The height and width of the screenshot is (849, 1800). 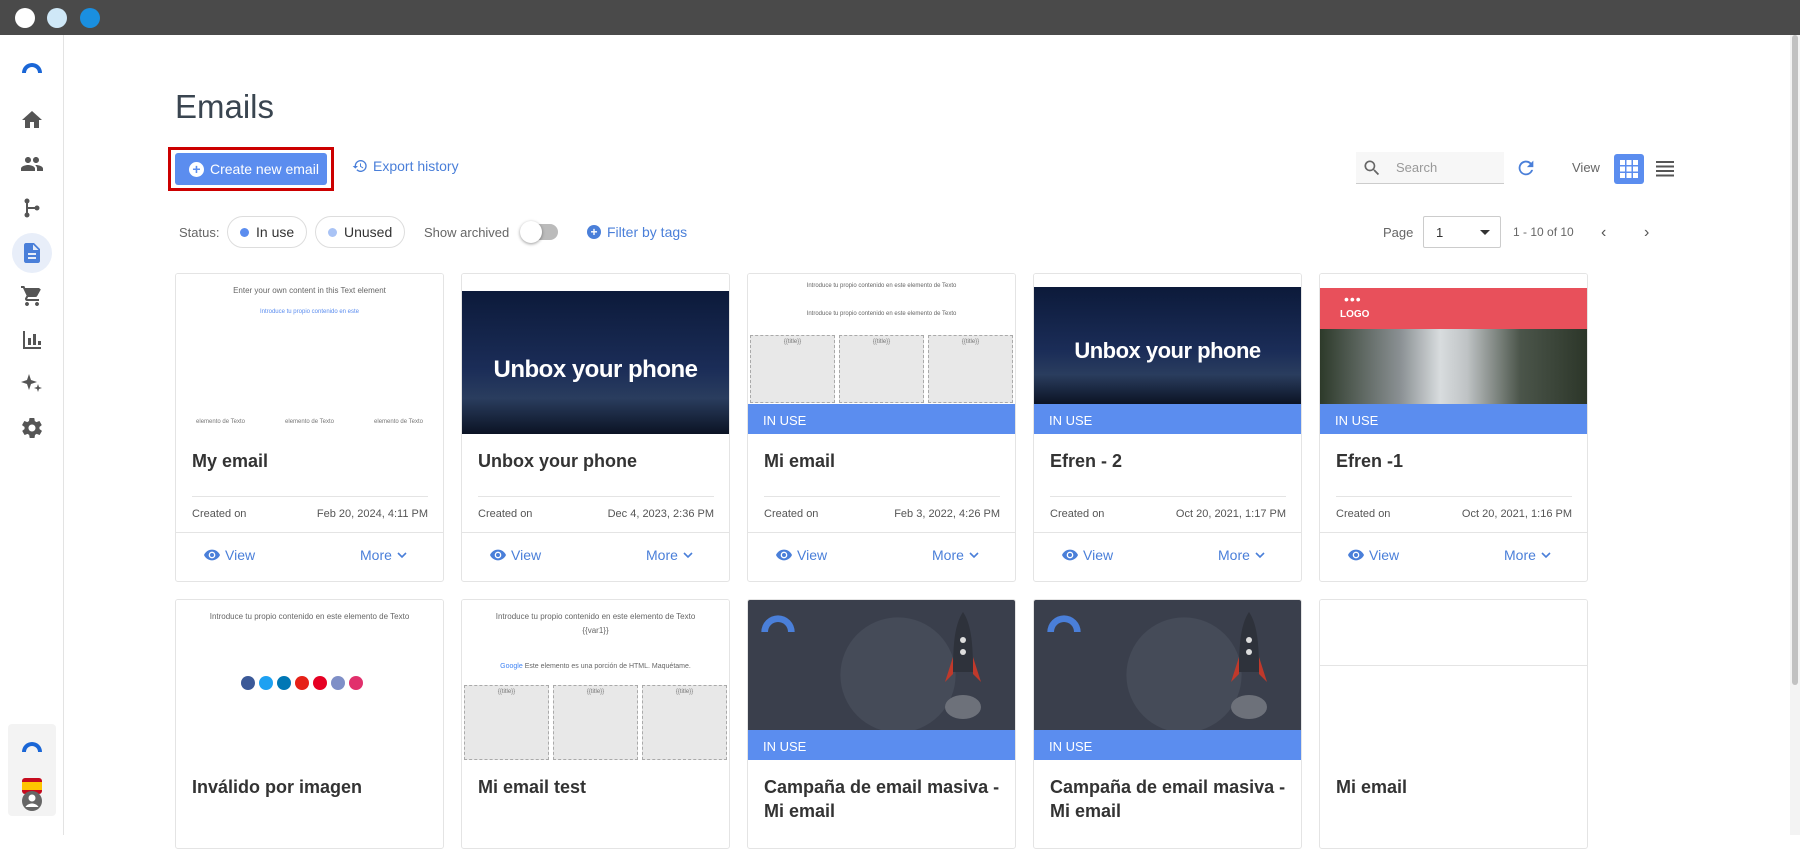 I want to click on instagram-icon, so click(x=356, y=683).